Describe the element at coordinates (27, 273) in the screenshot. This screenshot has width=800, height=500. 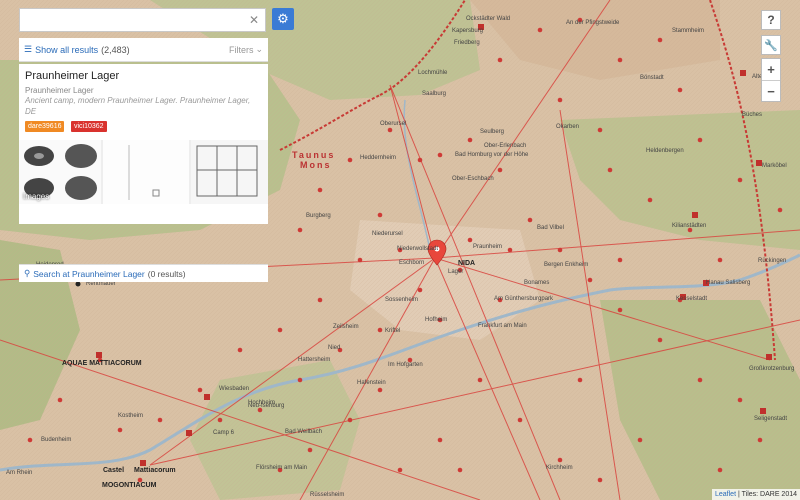
I see `map-pin-icon: ⚲` at that location.